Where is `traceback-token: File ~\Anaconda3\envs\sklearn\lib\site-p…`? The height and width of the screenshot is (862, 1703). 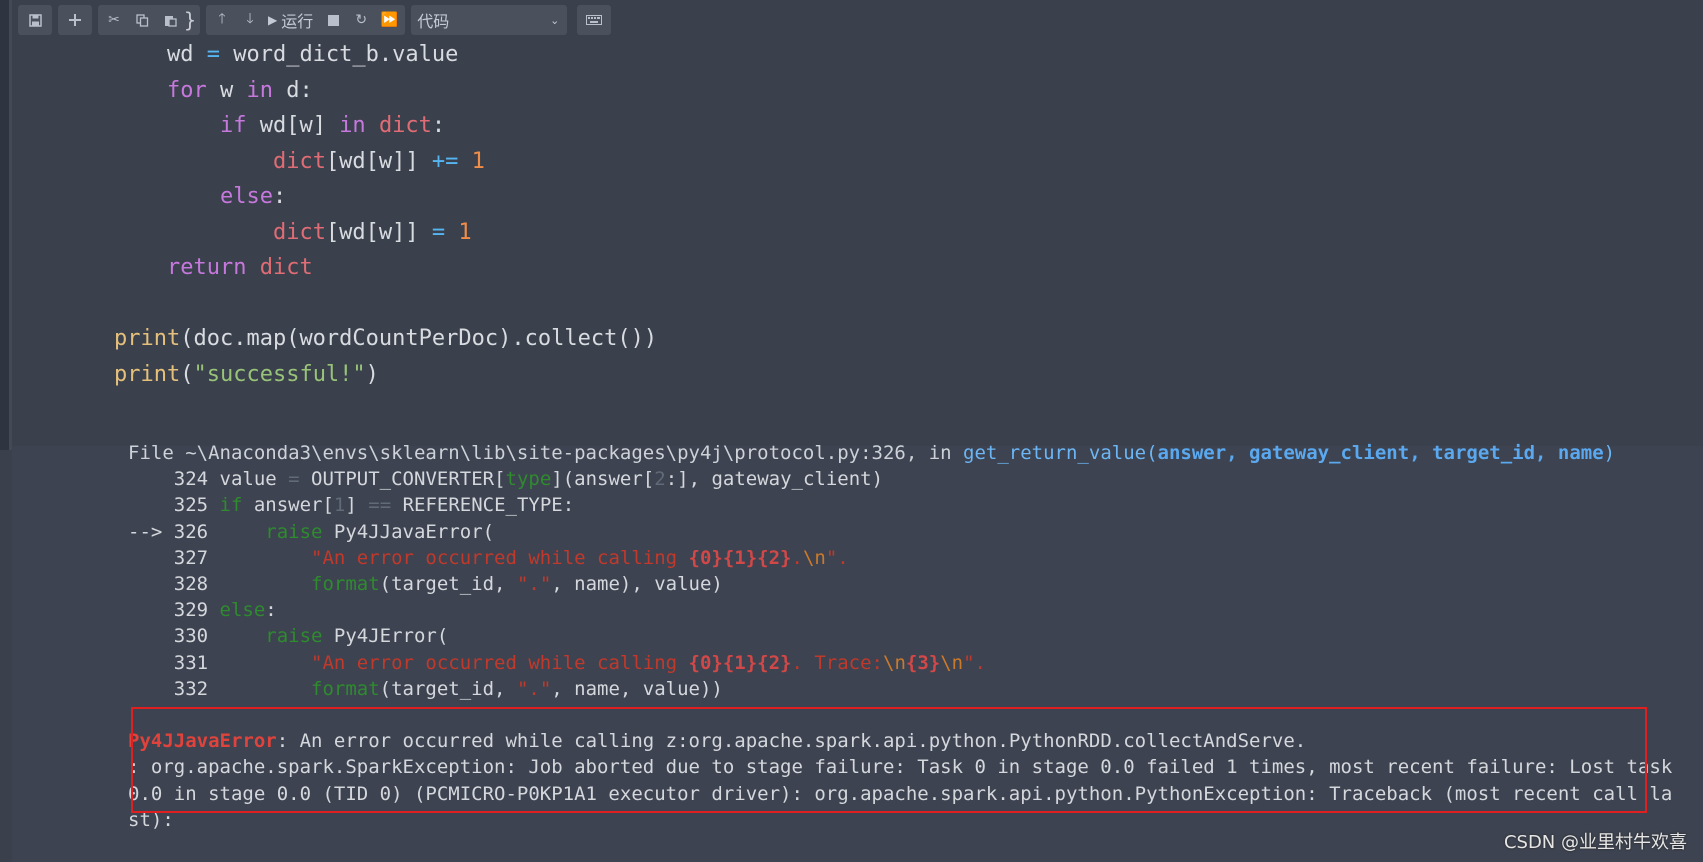 traceback-token: File ~\Anaconda3\envs\sklearn\lib\site-p… is located at coordinates (546, 453).